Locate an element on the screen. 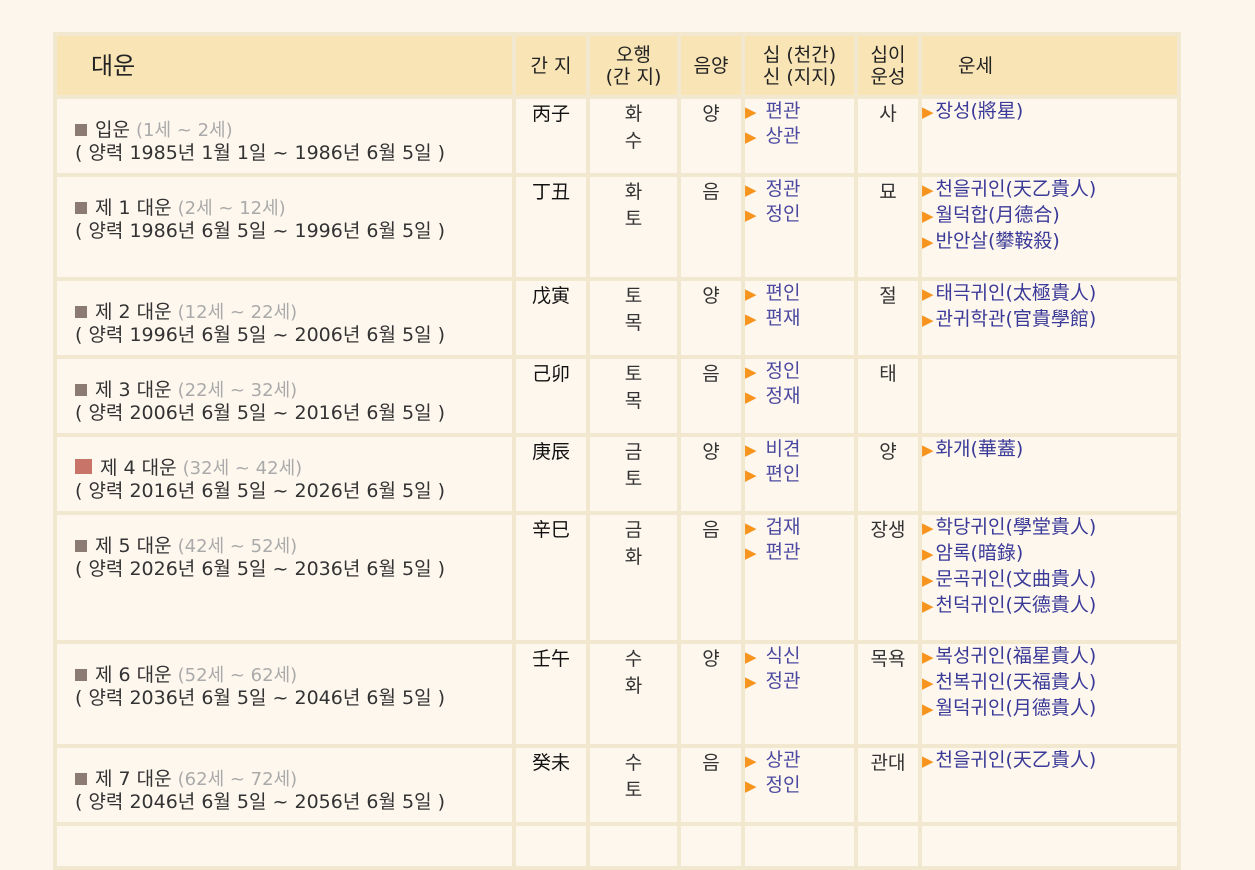  ganji-cell: 戊寅 is located at coordinates (551, 318).